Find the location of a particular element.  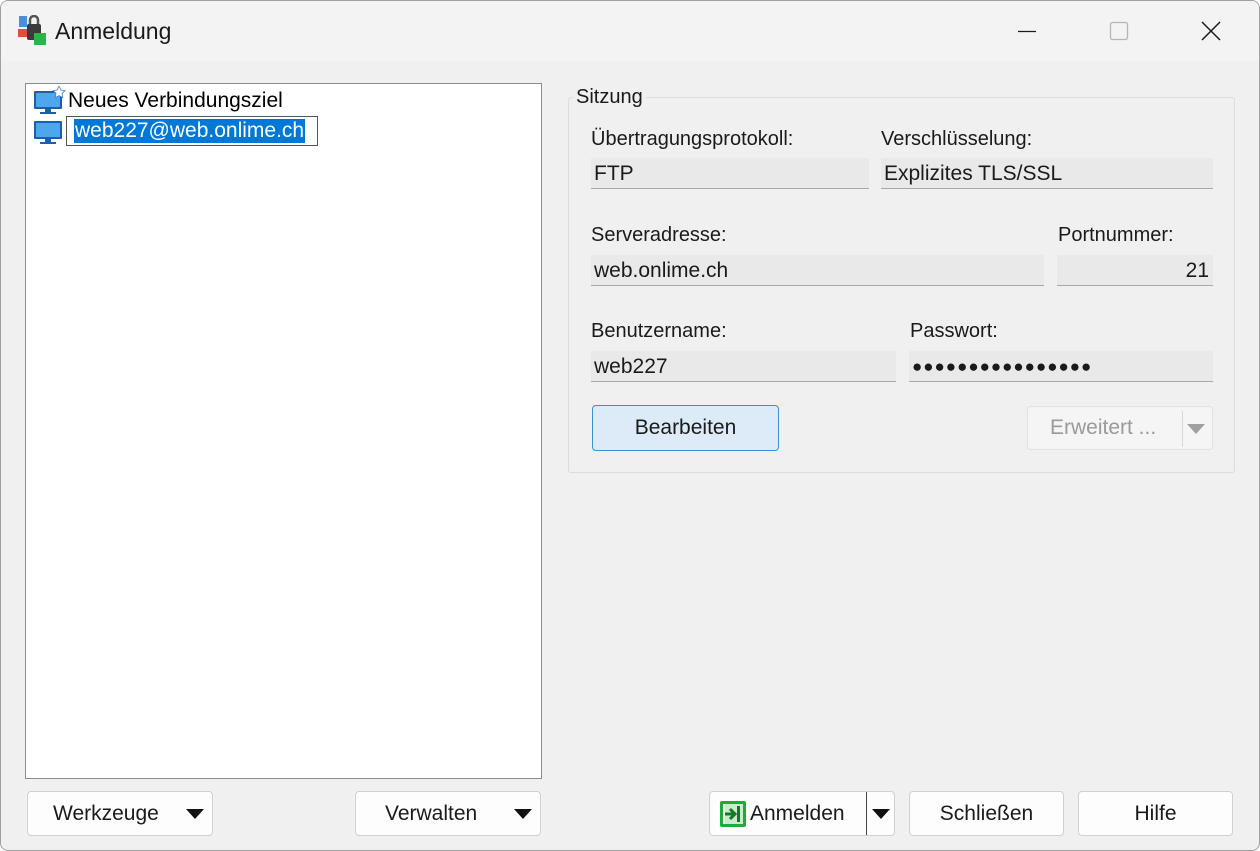

protocol-field: FTP is located at coordinates (730, 173).